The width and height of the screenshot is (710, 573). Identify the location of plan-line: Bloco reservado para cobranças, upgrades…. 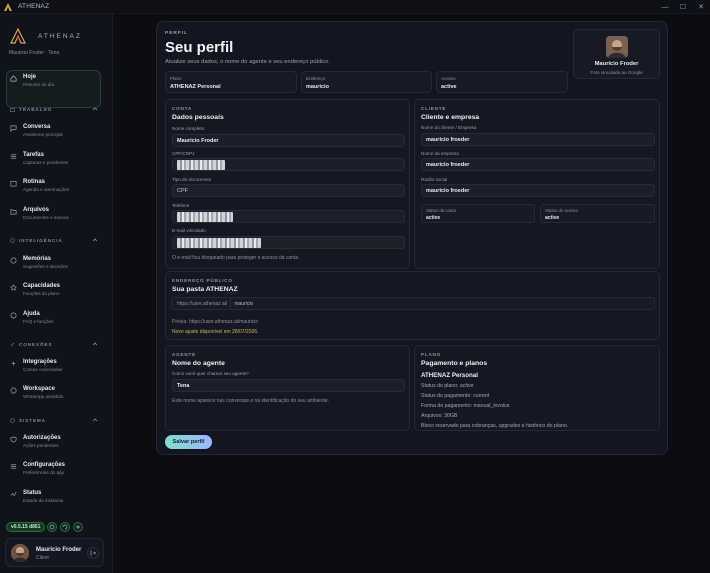
(495, 426).